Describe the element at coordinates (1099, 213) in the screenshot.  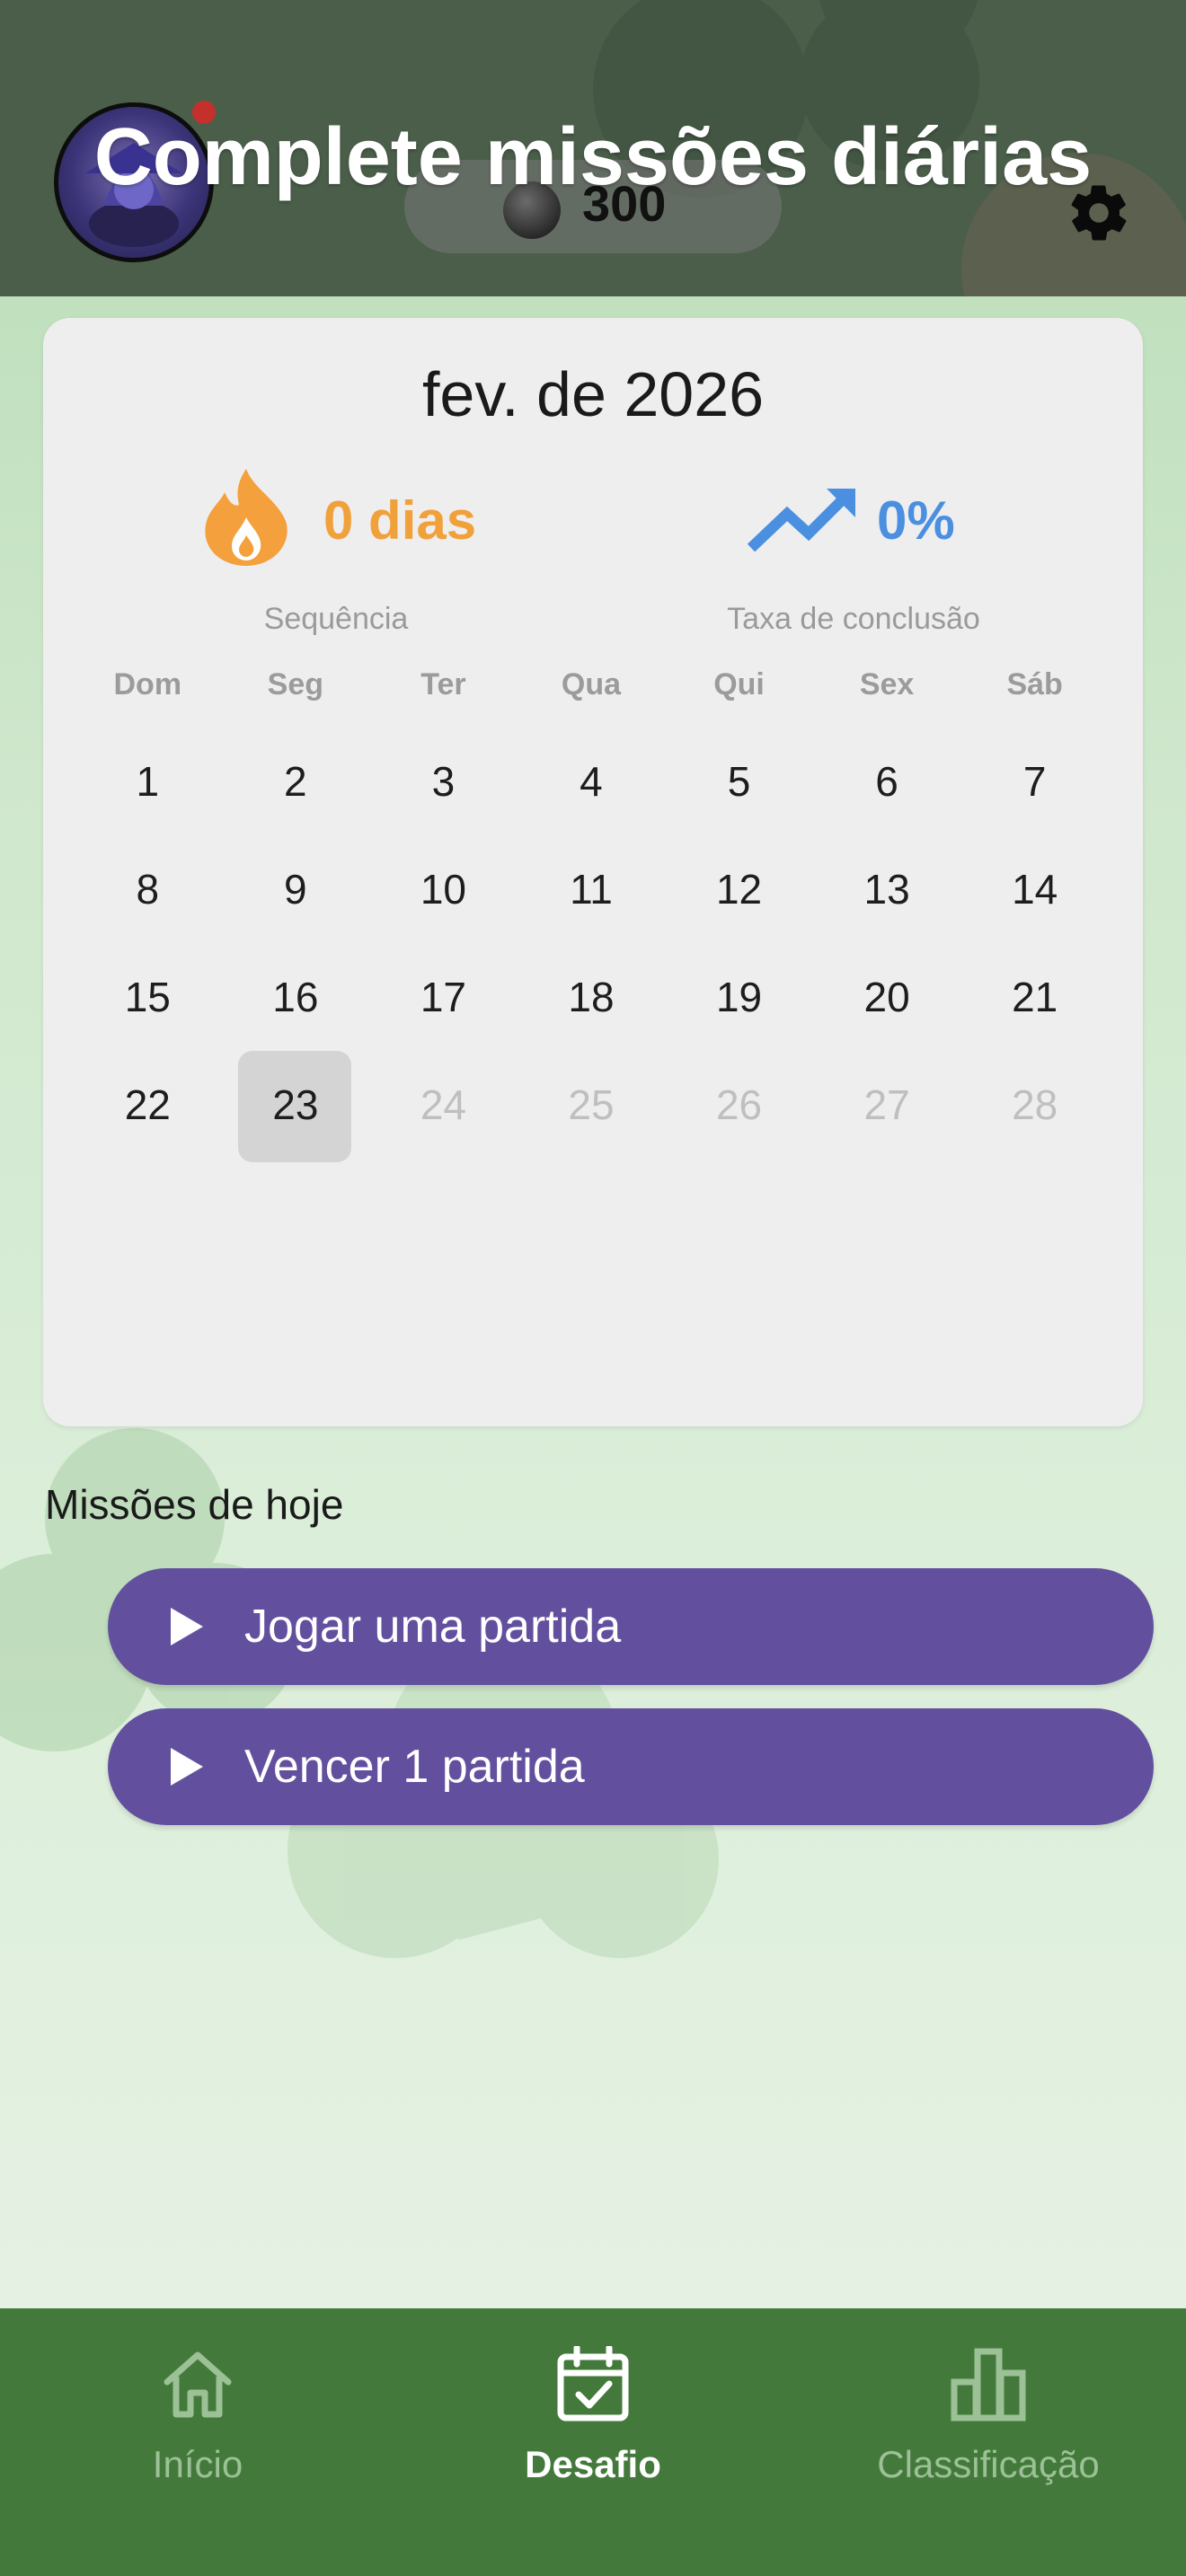
I see `gear-icon` at that location.